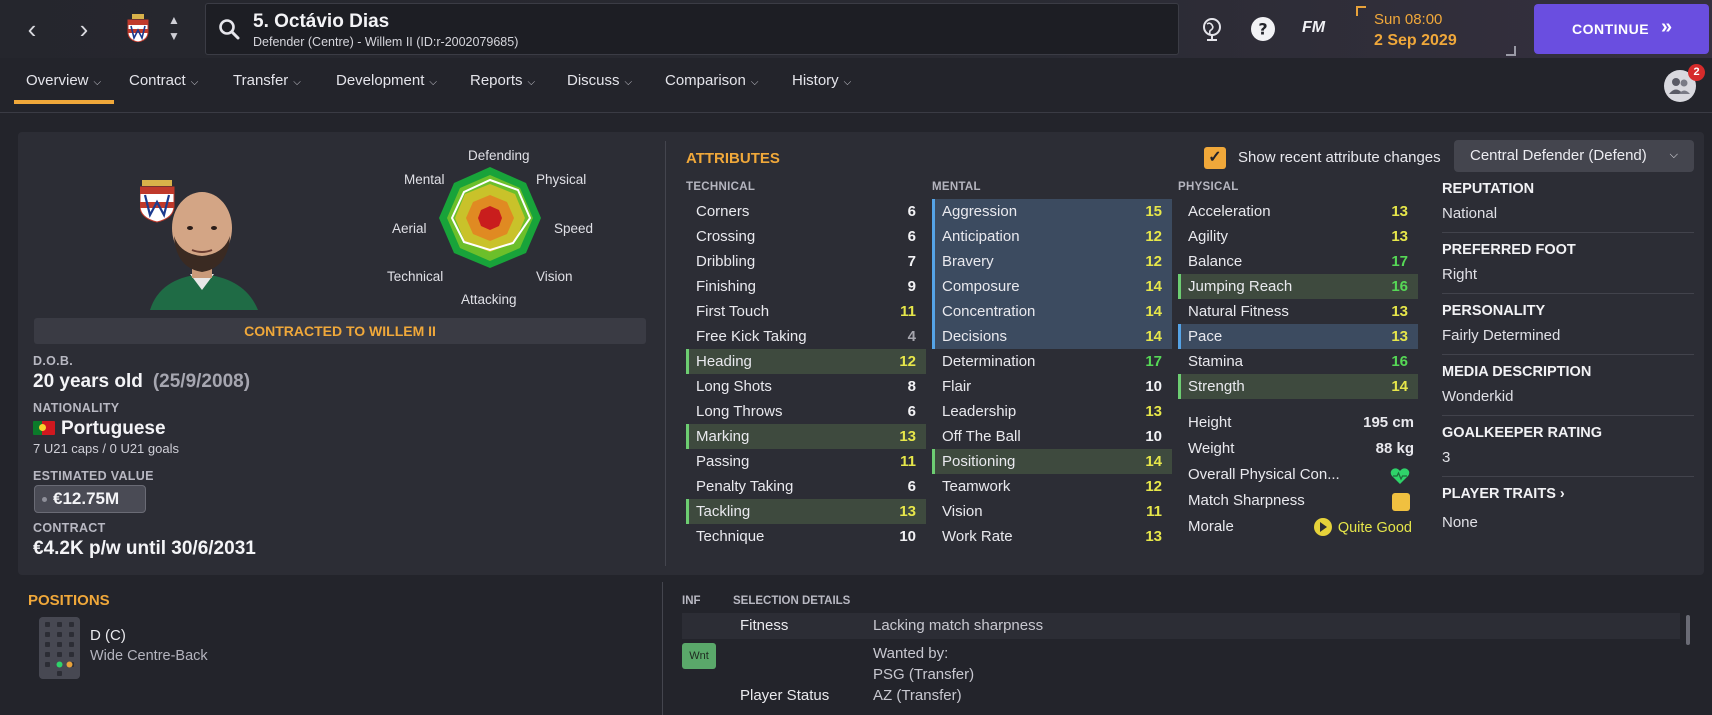 This screenshot has height=715, width=1712. I want to click on recent-changes-label: Show recent attribute changes, so click(1339, 157).